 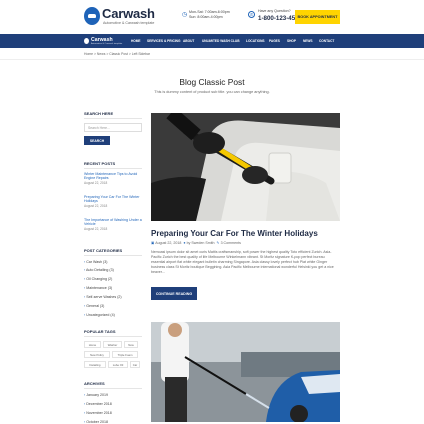 I want to click on nav-item-locations: LOCATIONS, so click(x=255, y=41).